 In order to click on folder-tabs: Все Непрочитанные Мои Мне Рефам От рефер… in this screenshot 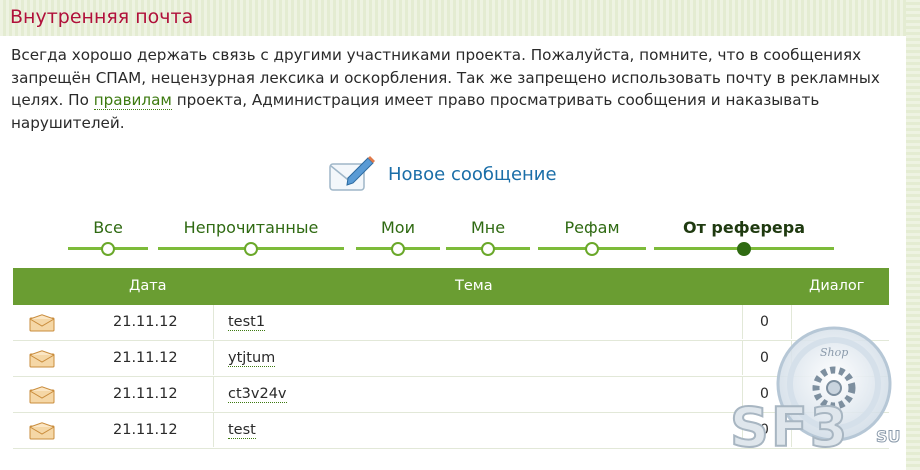, I will do `click(460, 239)`.